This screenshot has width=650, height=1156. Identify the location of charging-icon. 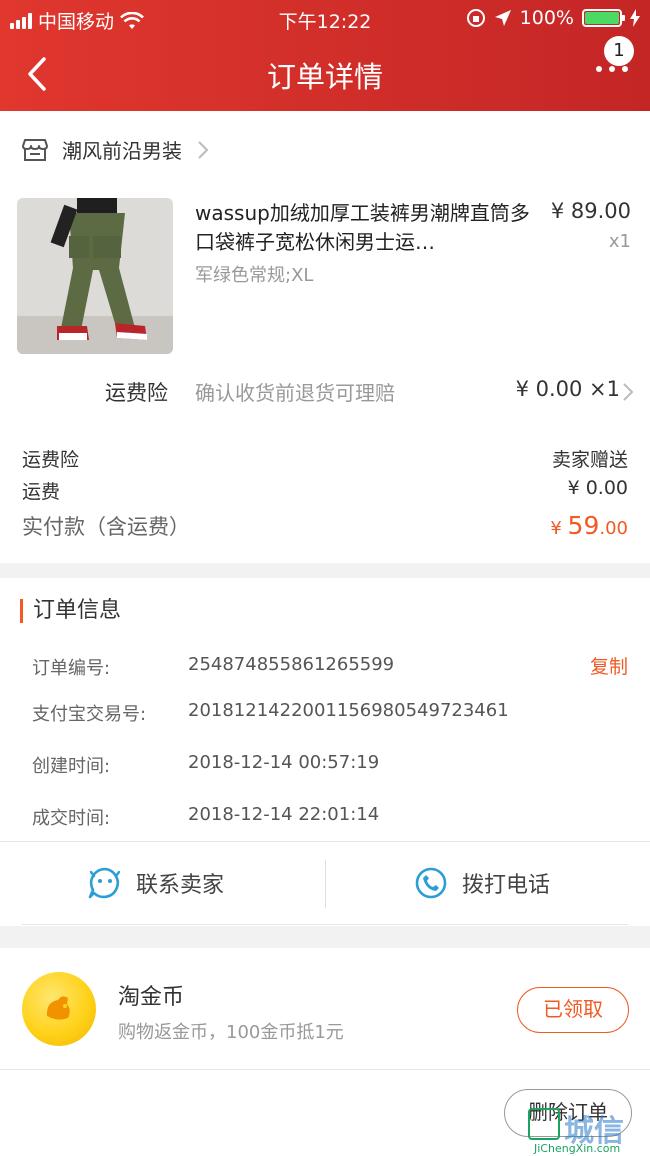
(635, 18).